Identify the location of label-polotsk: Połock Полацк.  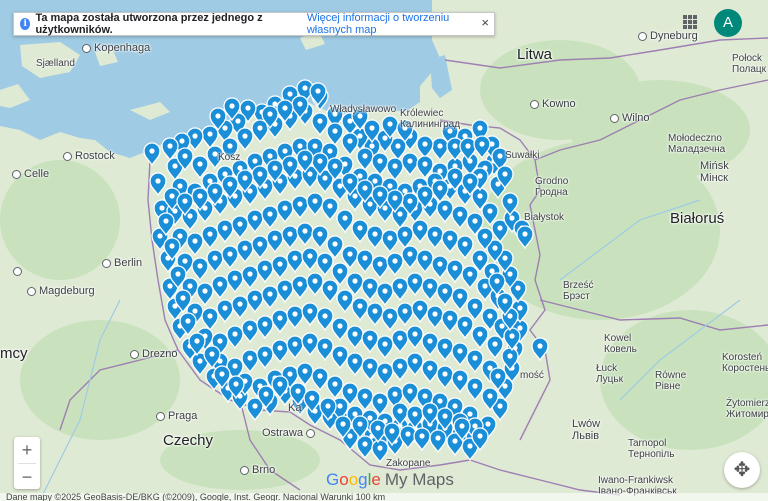
(749, 64).